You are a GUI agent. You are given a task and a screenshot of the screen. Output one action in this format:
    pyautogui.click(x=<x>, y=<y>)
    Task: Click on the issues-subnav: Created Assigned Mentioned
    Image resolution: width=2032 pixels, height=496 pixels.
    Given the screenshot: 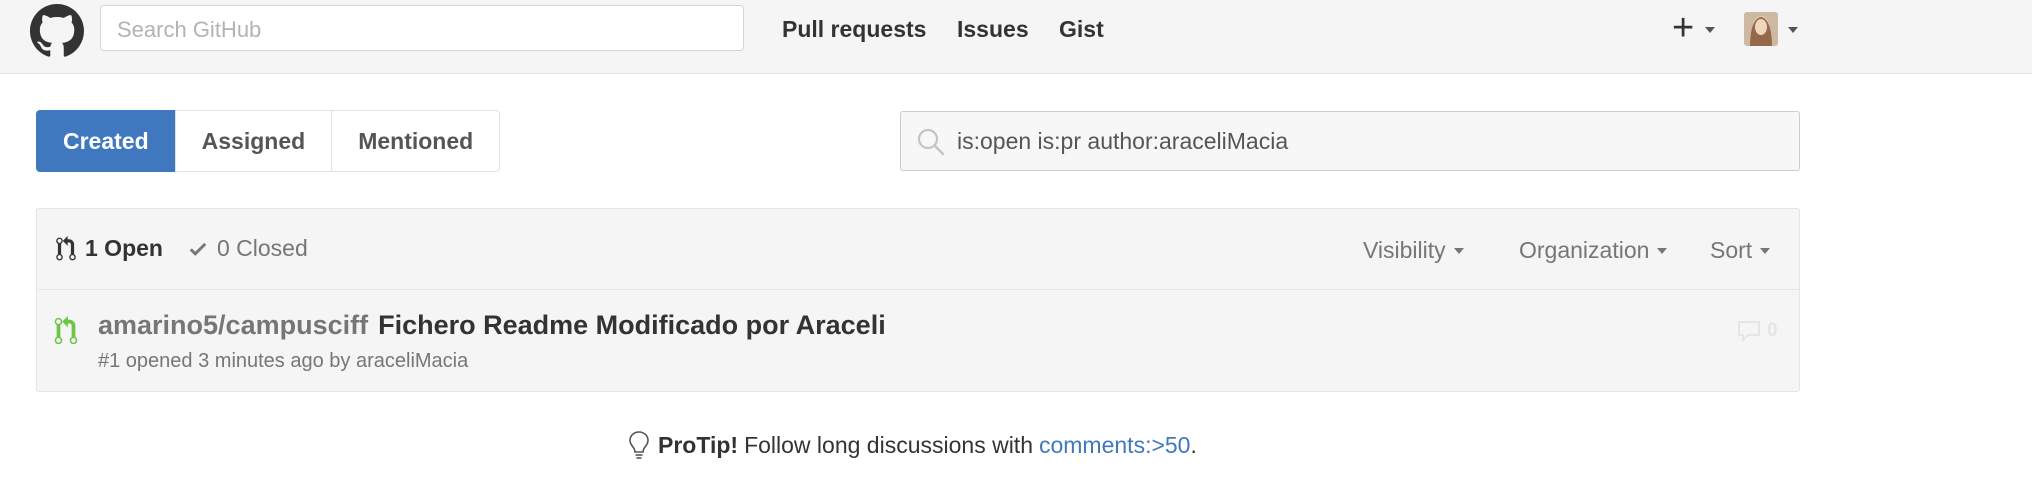 What is the action you would take?
    pyautogui.click(x=268, y=141)
    